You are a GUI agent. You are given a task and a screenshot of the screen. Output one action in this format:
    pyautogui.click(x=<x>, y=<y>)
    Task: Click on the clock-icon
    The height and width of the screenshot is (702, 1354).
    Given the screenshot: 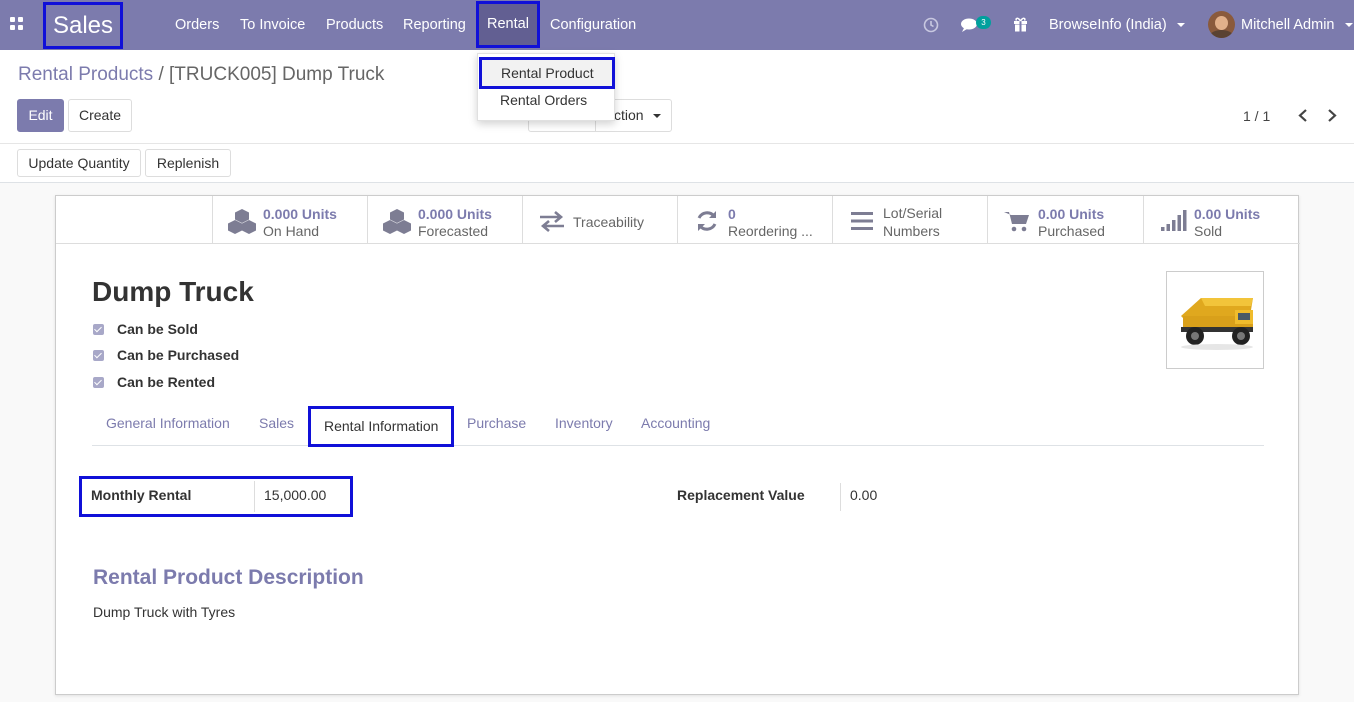 What is the action you would take?
    pyautogui.click(x=931, y=25)
    